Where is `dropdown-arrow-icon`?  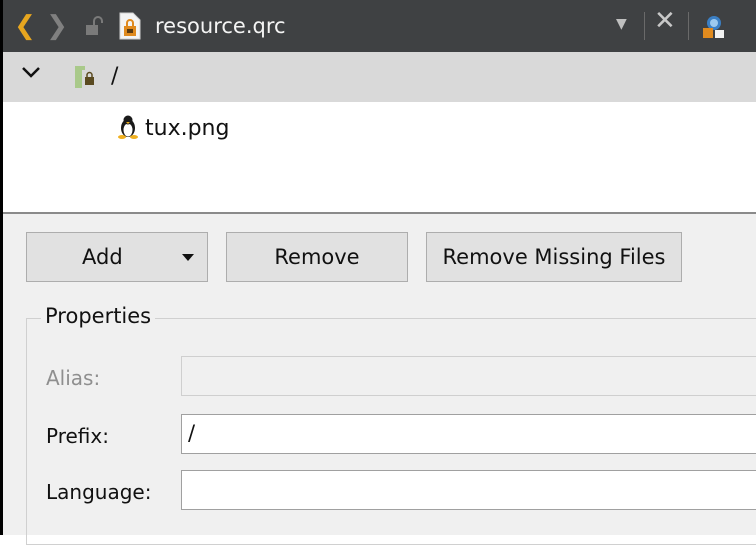 dropdown-arrow-icon is located at coordinates (188, 257).